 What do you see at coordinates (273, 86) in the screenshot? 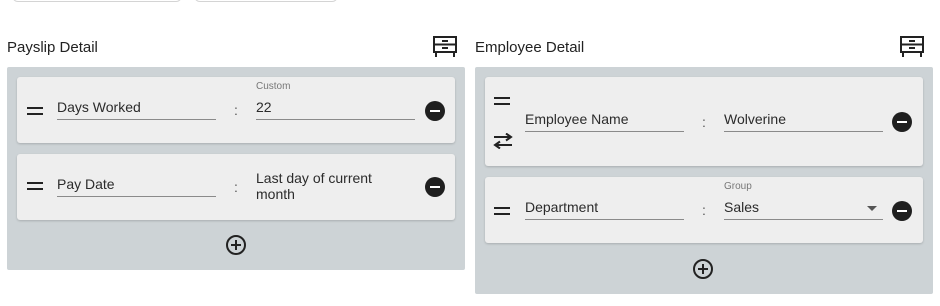
I see `value-type-label: Custom` at bounding box center [273, 86].